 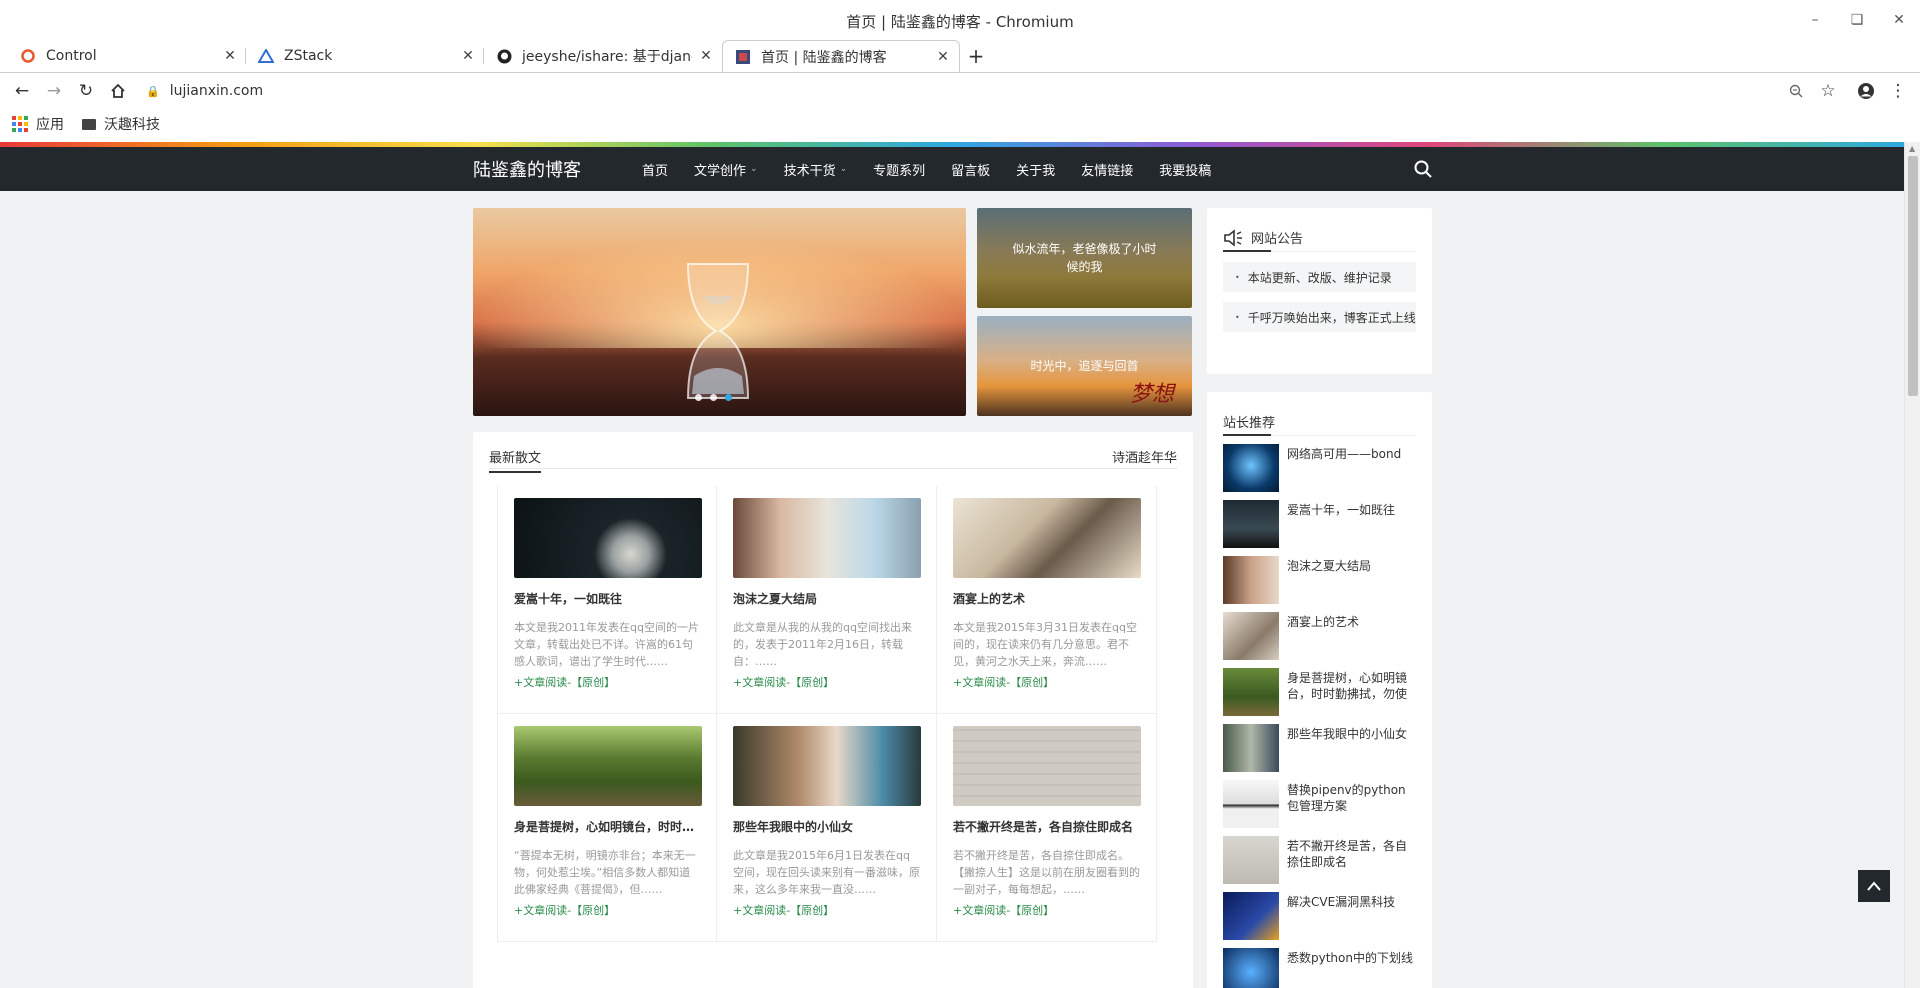 What do you see at coordinates (970, 169) in the screenshot?
I see `nav-guestbook: 留言板` at bounding box center [970, 169].